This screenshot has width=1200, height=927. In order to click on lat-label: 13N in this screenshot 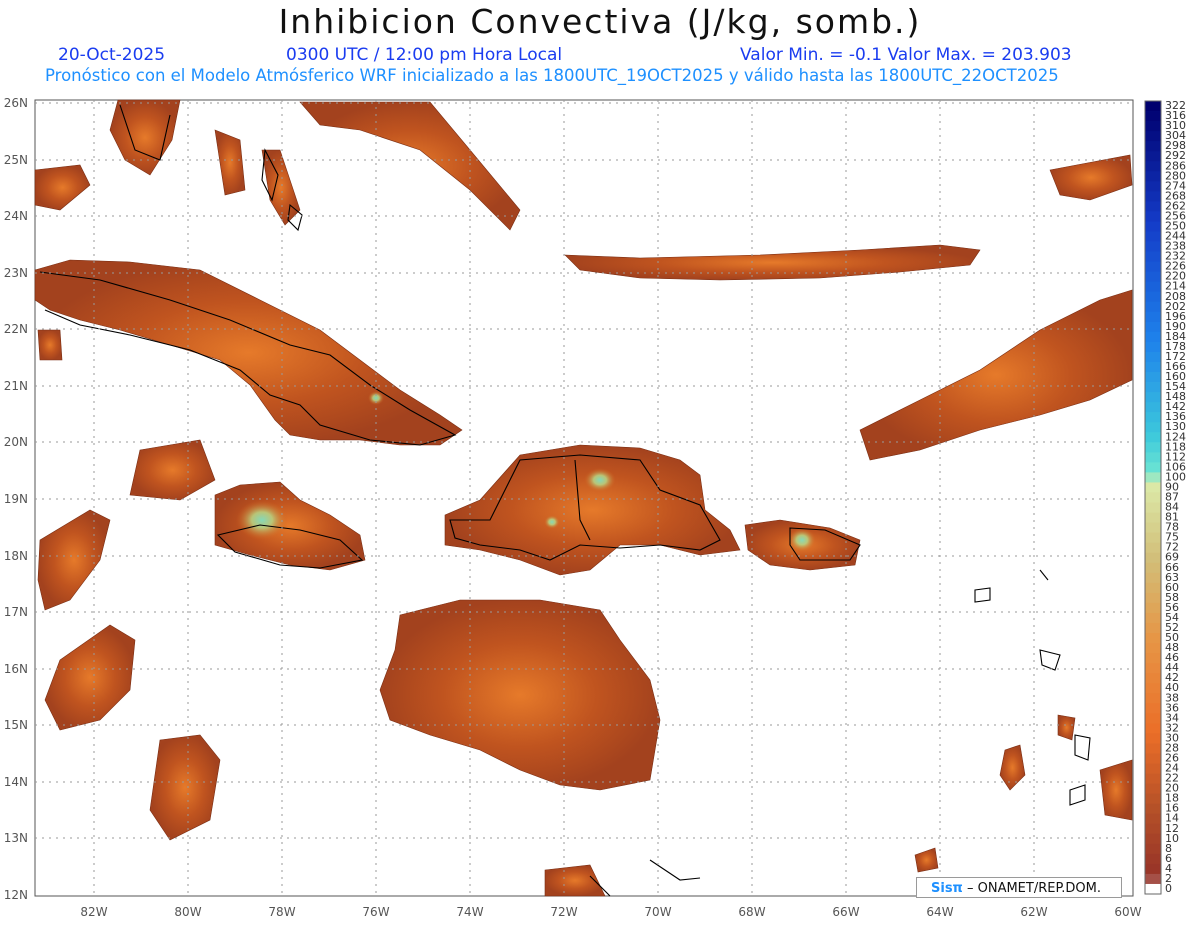, I will do `click(16, 838)`.